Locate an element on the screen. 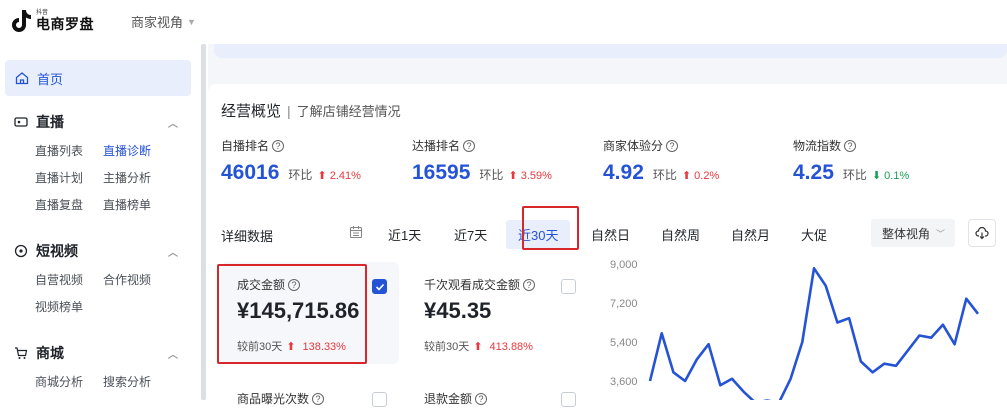 The image size is (1007, 408). kpi-gmv-checkbox is located at coordinates (379, 286).